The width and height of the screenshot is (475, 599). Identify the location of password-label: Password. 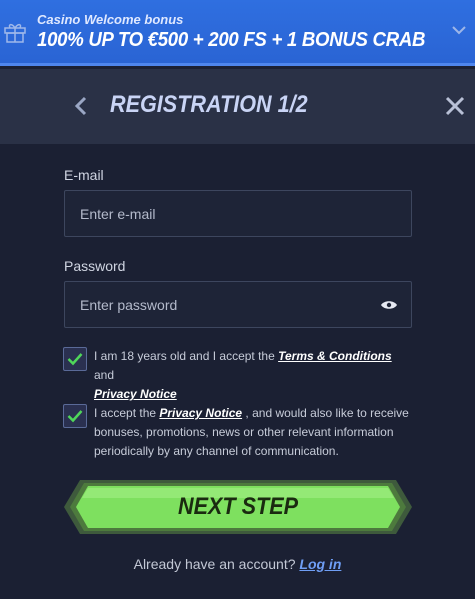
(95, 266).